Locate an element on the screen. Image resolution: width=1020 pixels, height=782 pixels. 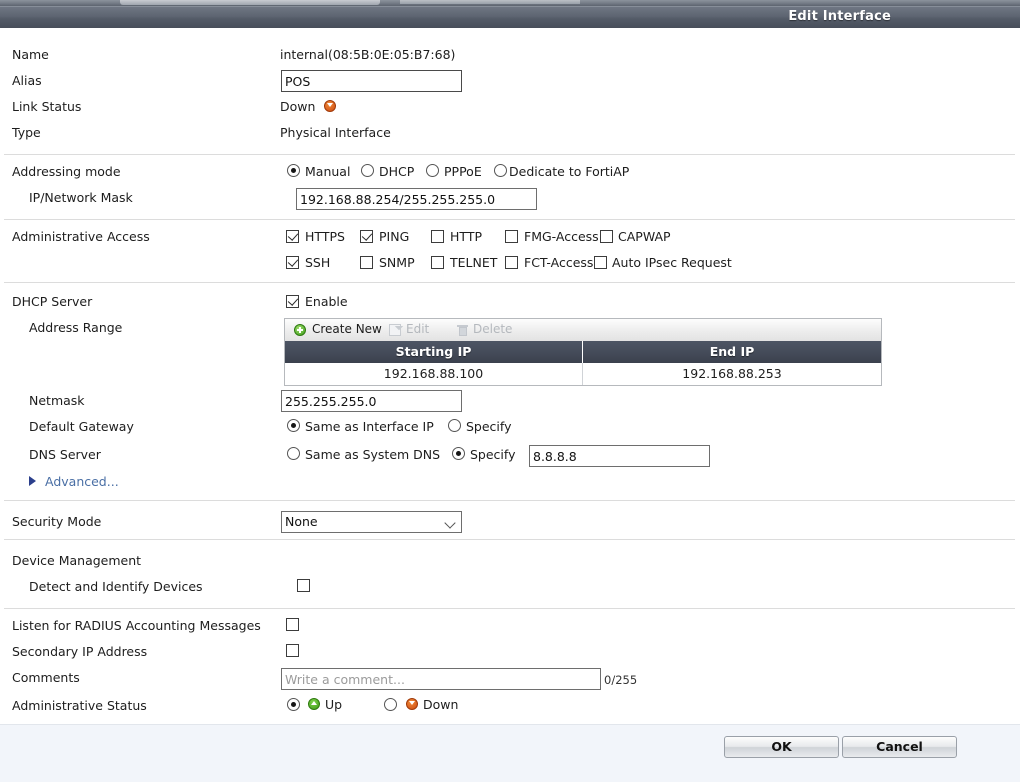
type-value: Physical Interface is located at coordinates (335, 132).